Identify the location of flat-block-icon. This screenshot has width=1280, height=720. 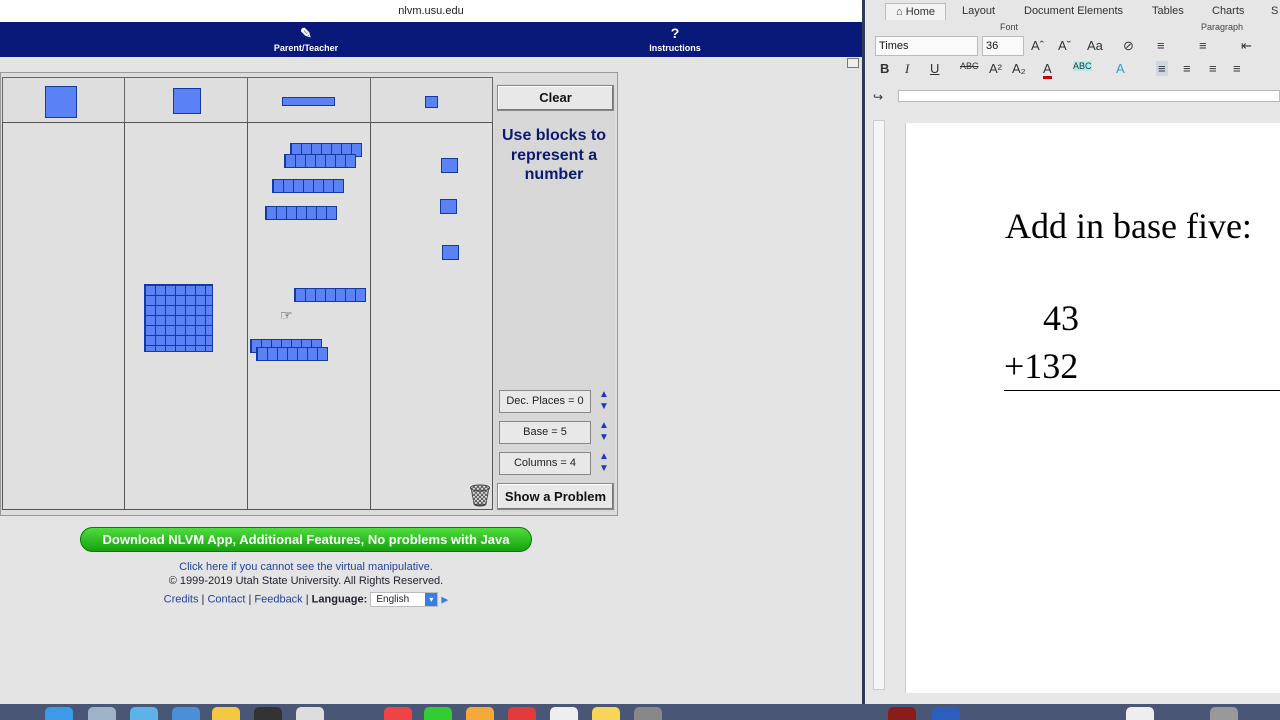
(187, 101).